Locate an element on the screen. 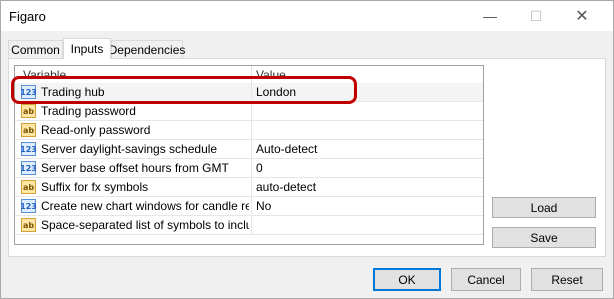 The width and height of the screenshot is (614, 299). table-row: ab Read-only password is located at coordinates (249, 130).